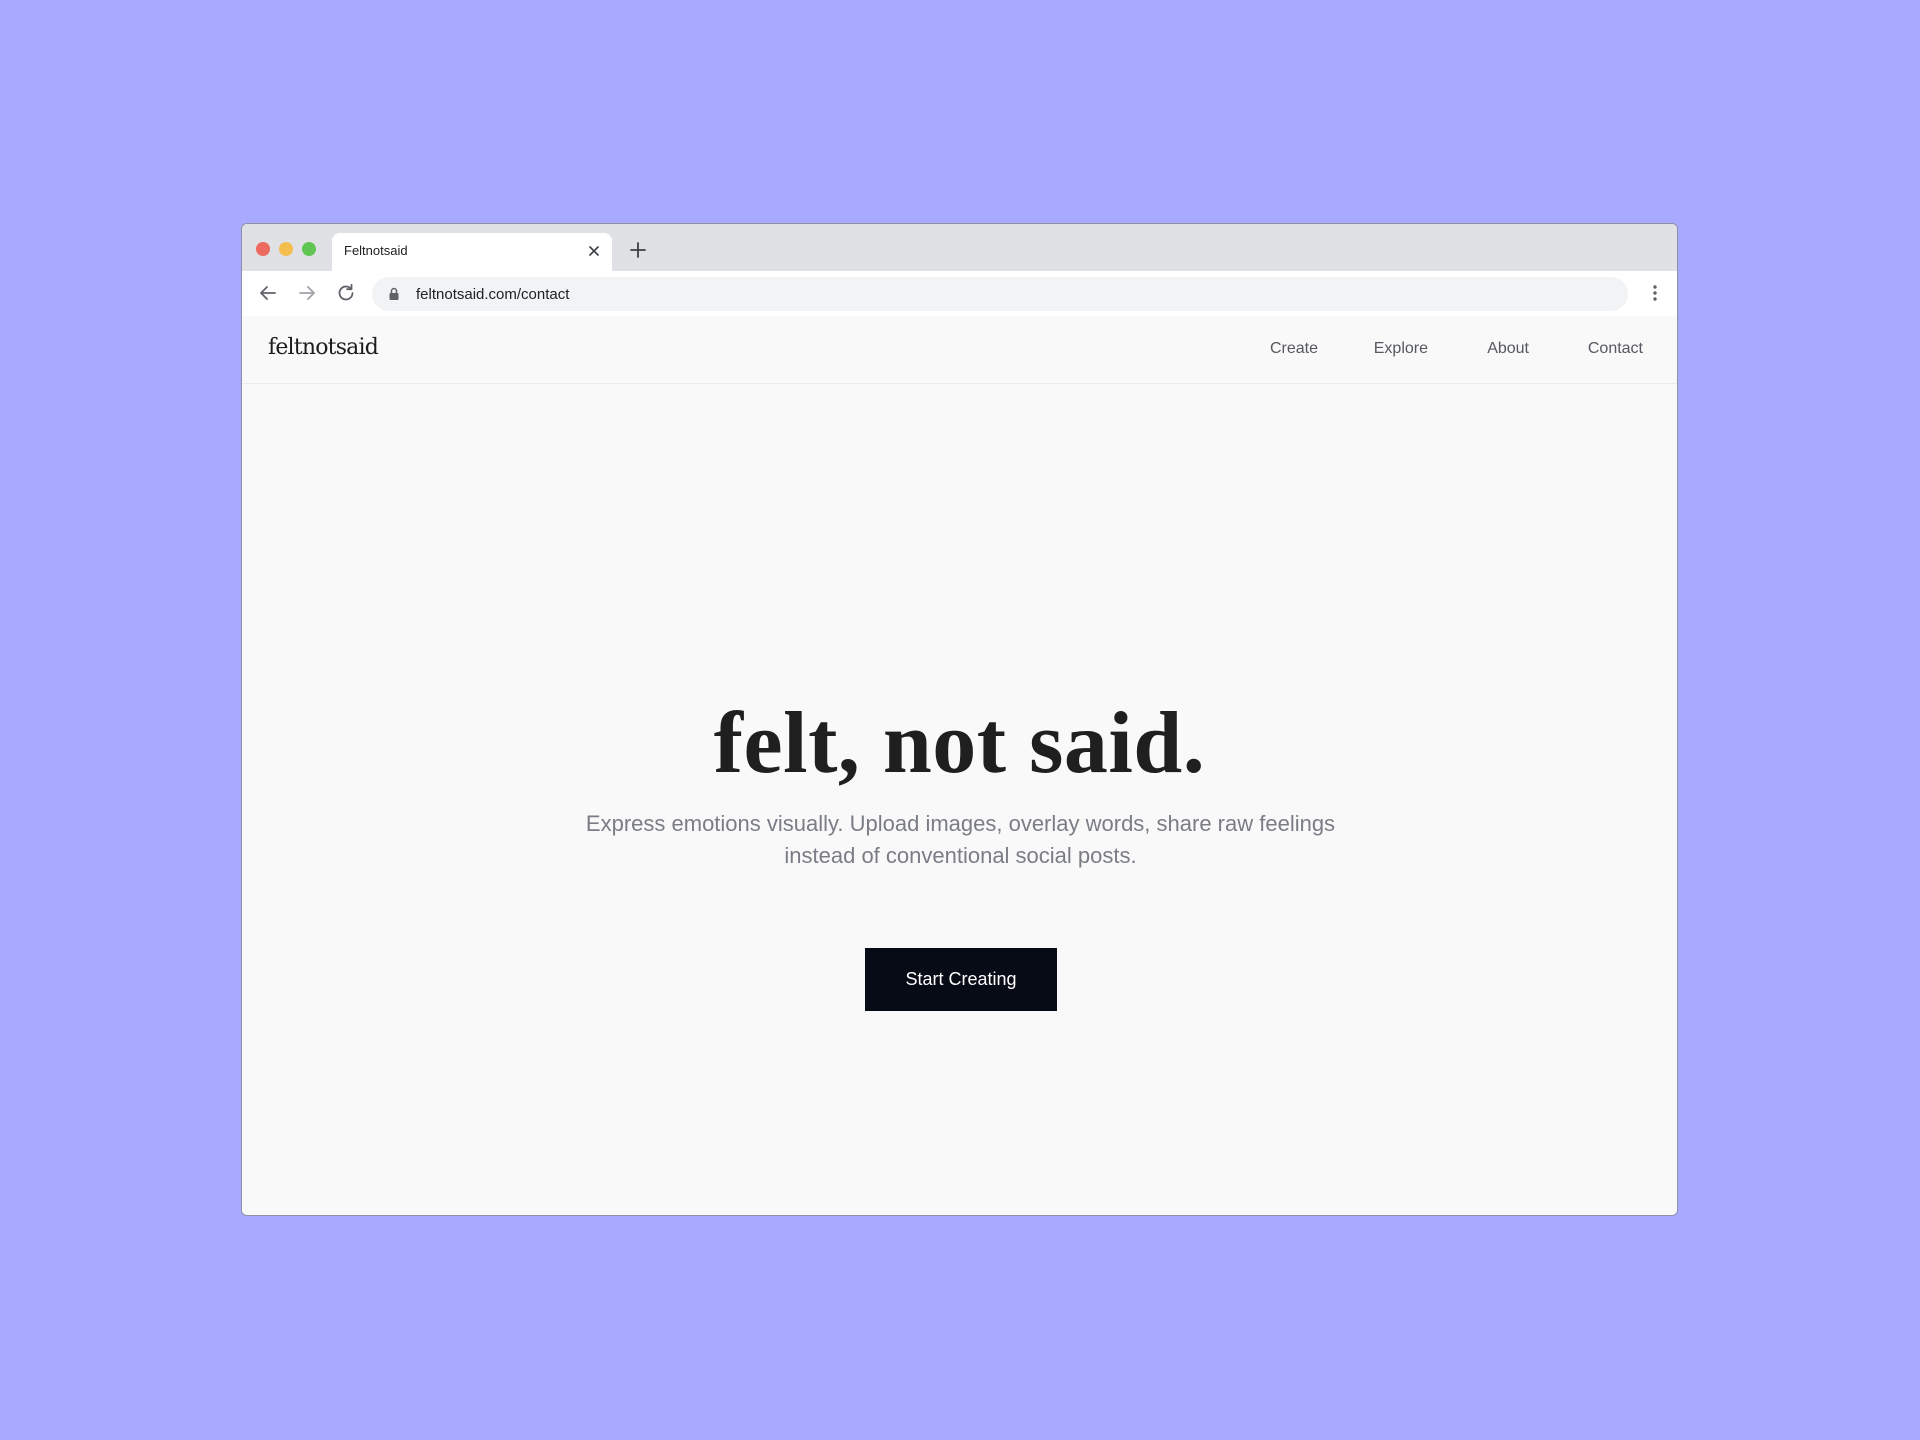 The height and width of the screenshot is (1440, 1920). Describe the element at coordinates (1615, 349) in the screenshot. I see `nav-link-contact: Contact` at that location.